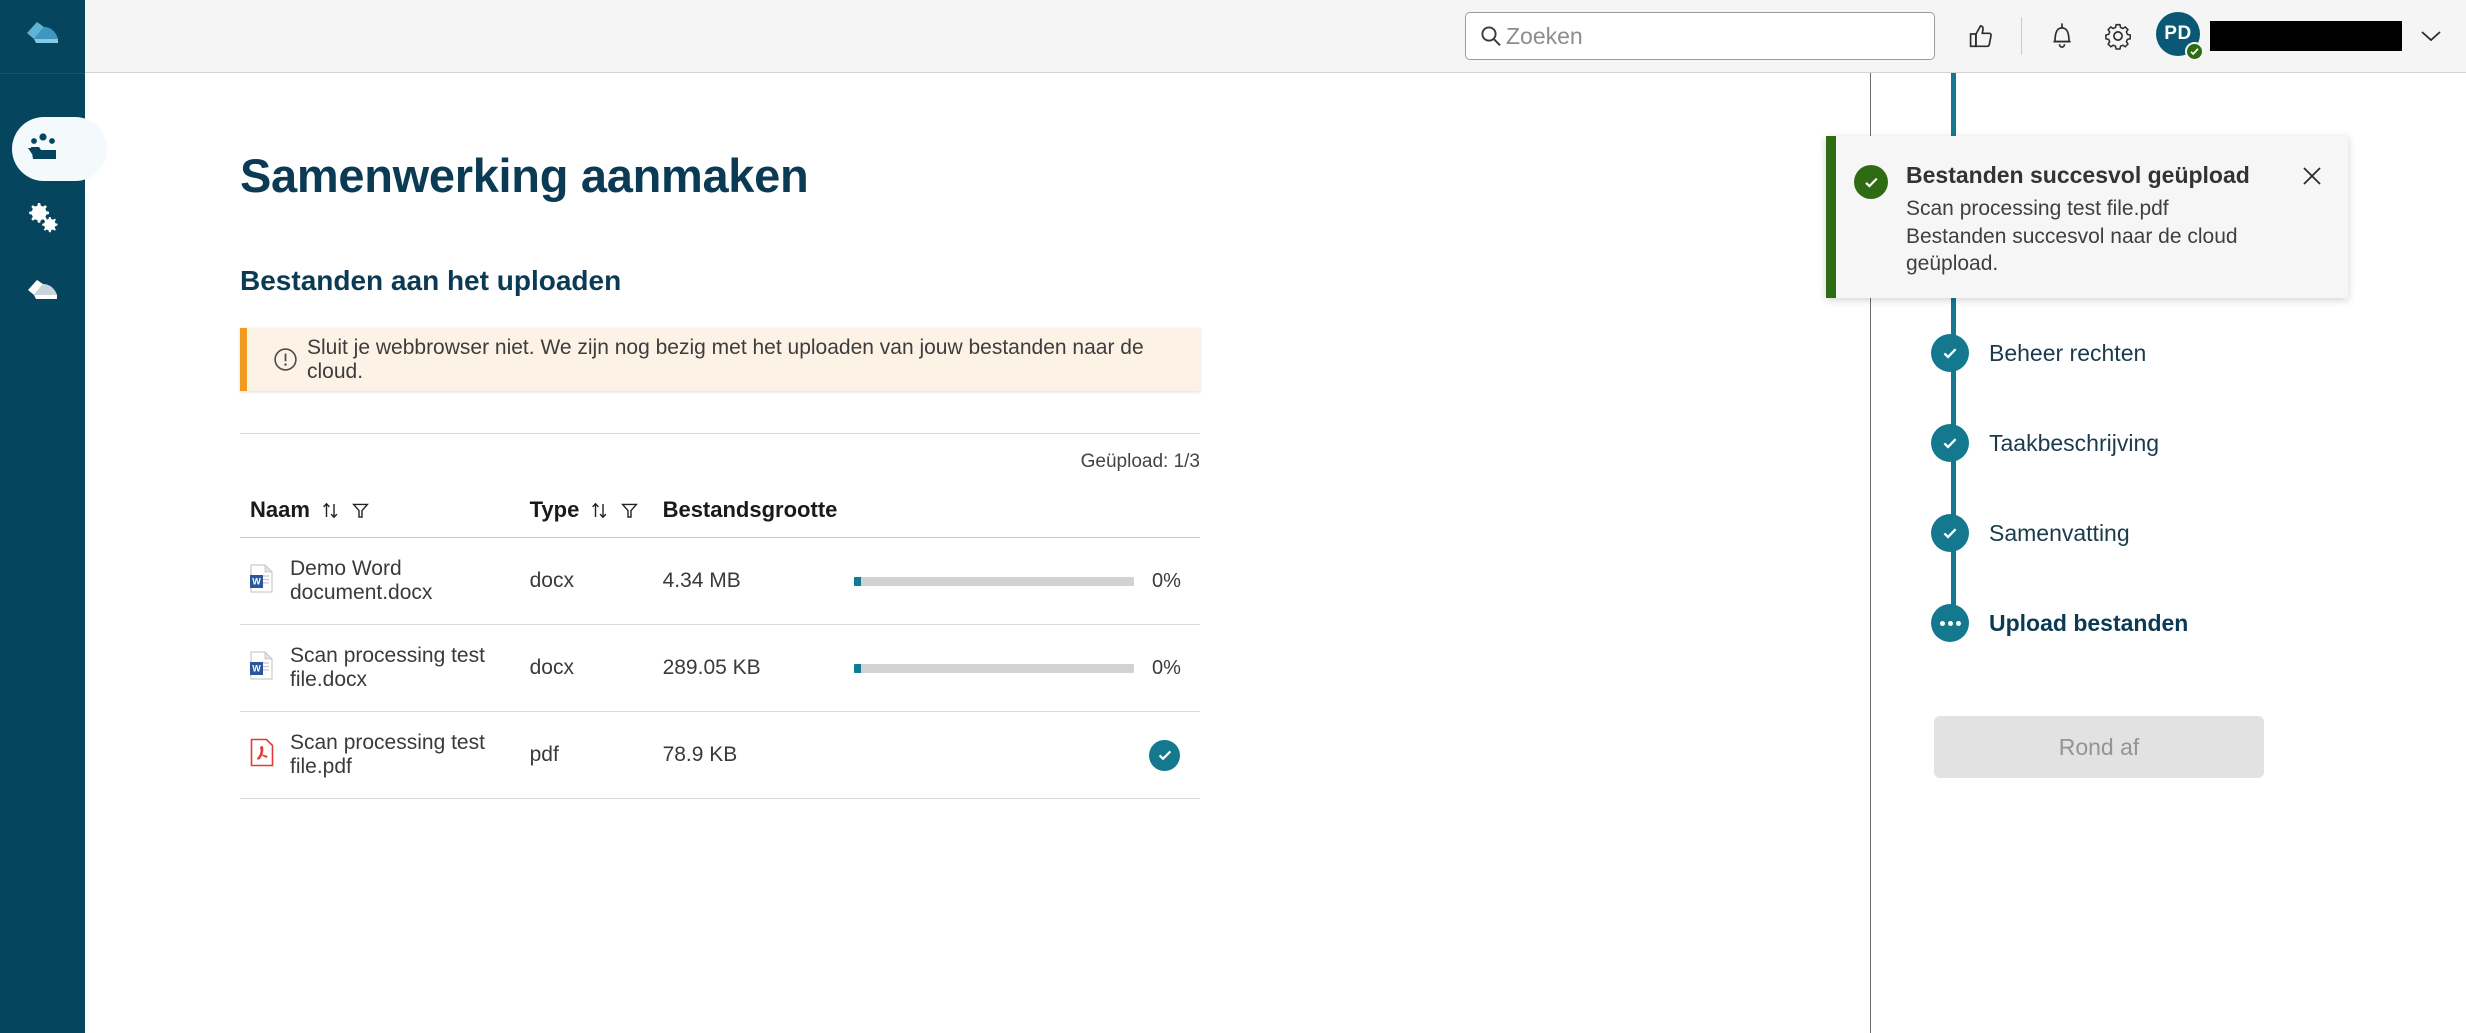 The width and height of the screenshot is (2466, 1033). I want to click on sidebar-item-cloud, so click(42, 293).